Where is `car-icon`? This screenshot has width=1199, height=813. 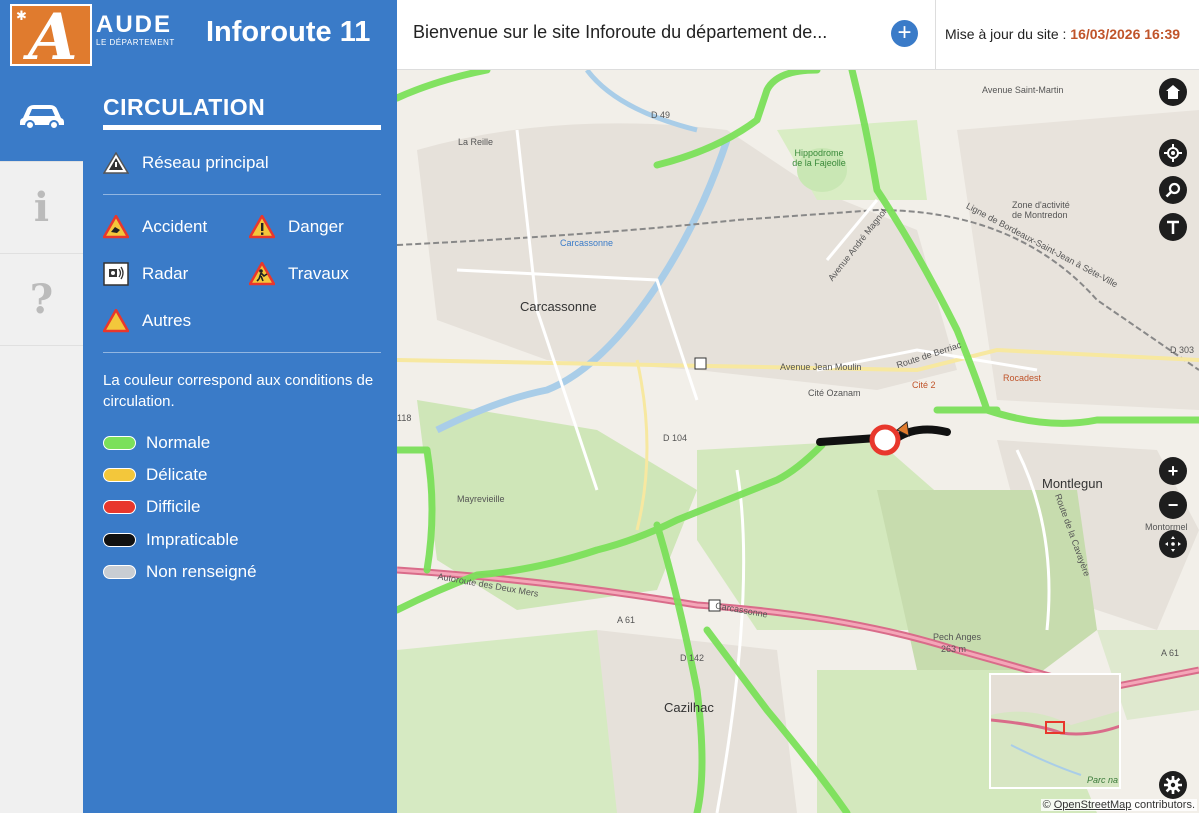 car-icon is located at coordinates (41, 117).